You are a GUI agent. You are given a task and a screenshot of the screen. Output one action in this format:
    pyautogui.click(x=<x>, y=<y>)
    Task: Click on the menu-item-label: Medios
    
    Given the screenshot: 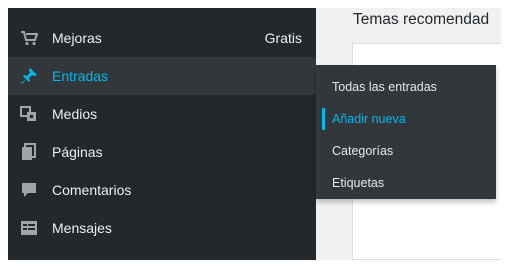 What is the action you would take?
    pyautogui.click(x=75, y=114)
    